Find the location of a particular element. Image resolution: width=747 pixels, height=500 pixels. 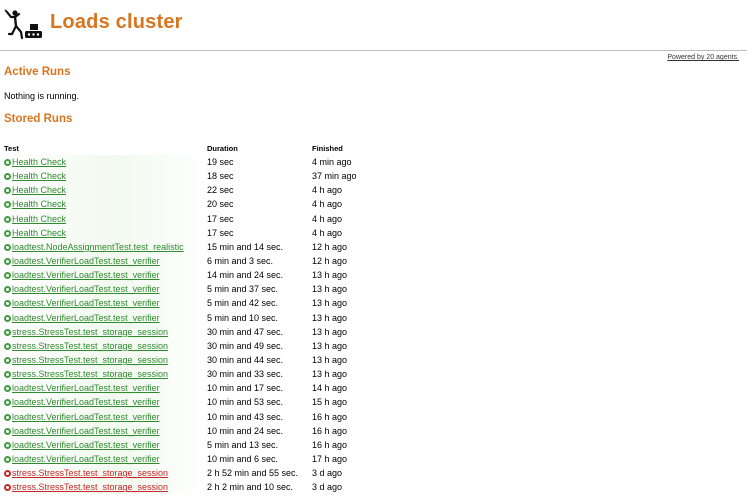

duration-cell: 18 sec is located at coordinates (220, 176).